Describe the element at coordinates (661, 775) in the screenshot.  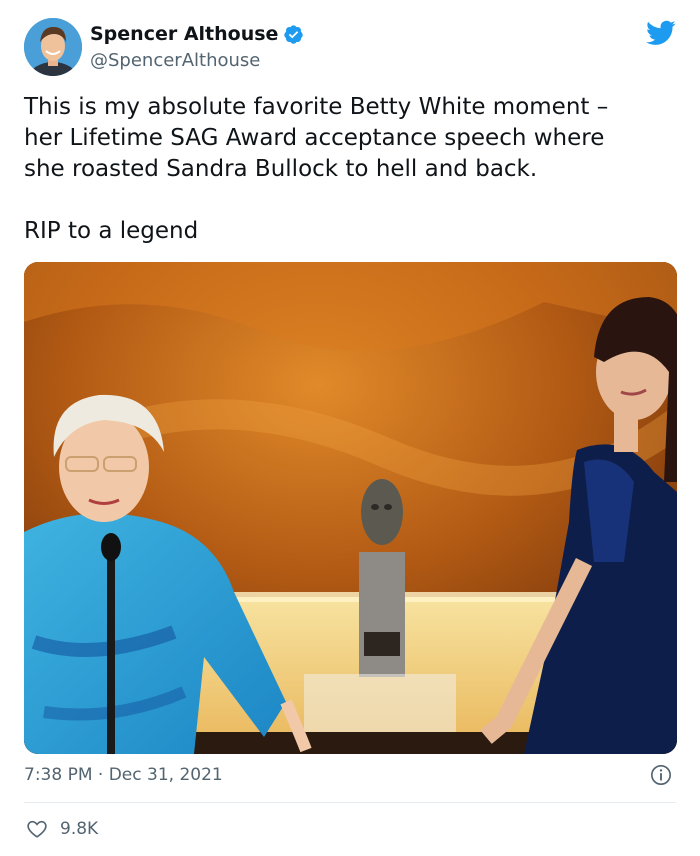
I see `info-icon` at that location.